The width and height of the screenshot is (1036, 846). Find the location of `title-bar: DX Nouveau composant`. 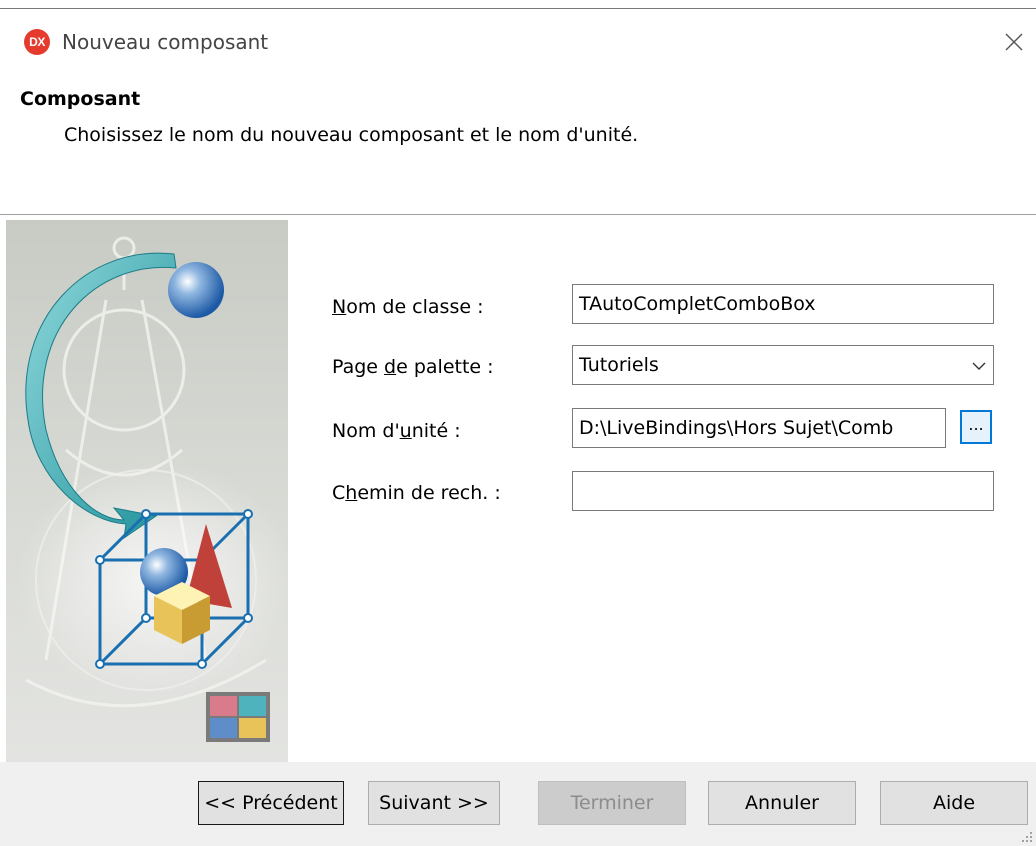

title-bar: DX Nouveau composant is located at coordinates (518, 42).